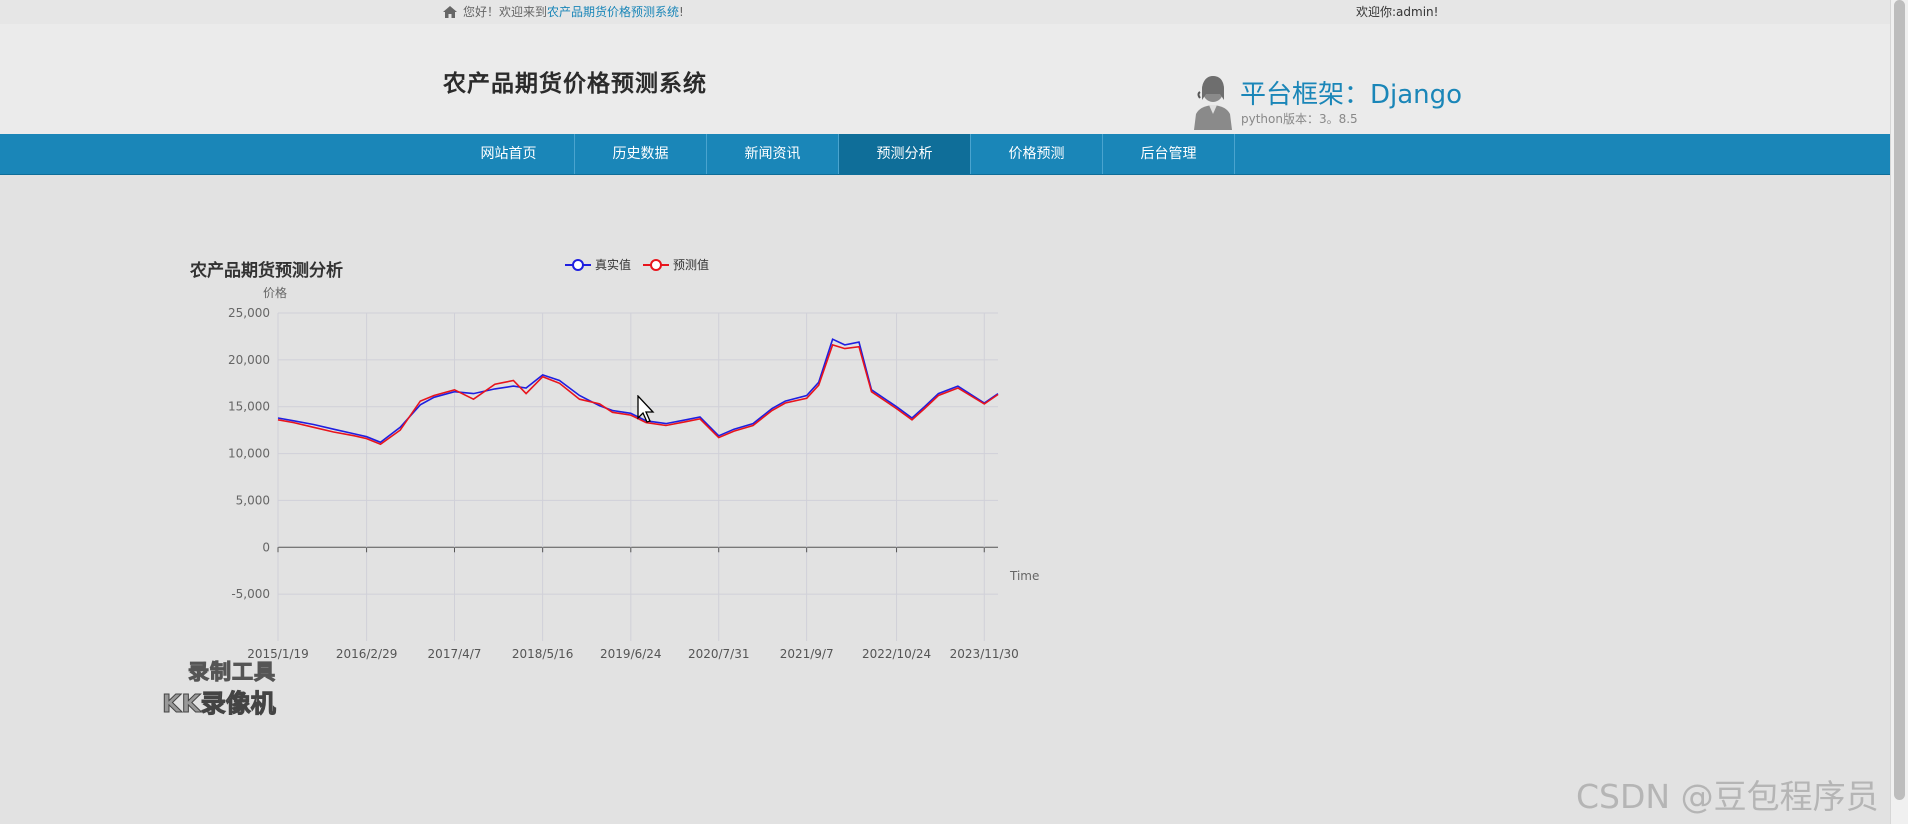  What do you see at coordinates (266, 547) in the screenshot?
I see `y-tick-label: 0` at bounding box center [266, 547].